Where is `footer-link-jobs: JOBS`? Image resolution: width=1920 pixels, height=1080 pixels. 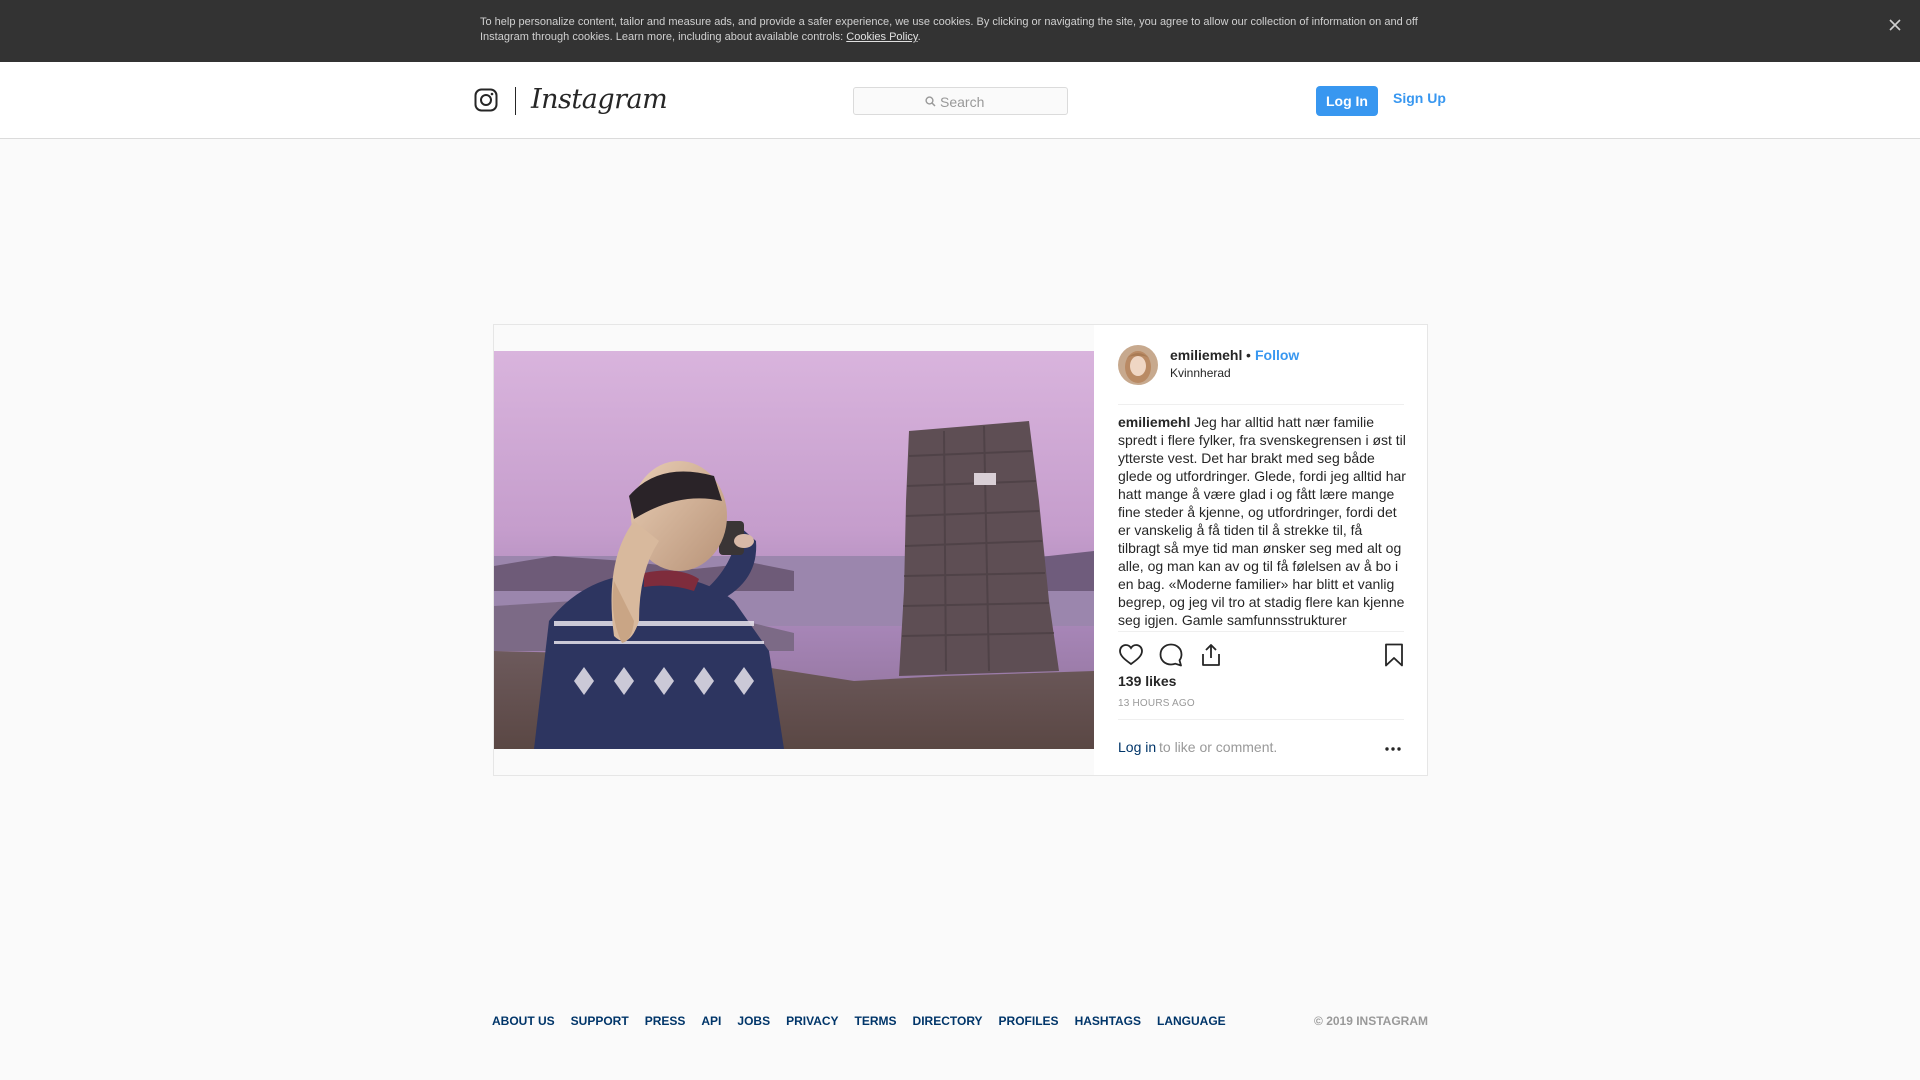 footer-link-jobs: JOBS is located at coordinates (753, 1021).